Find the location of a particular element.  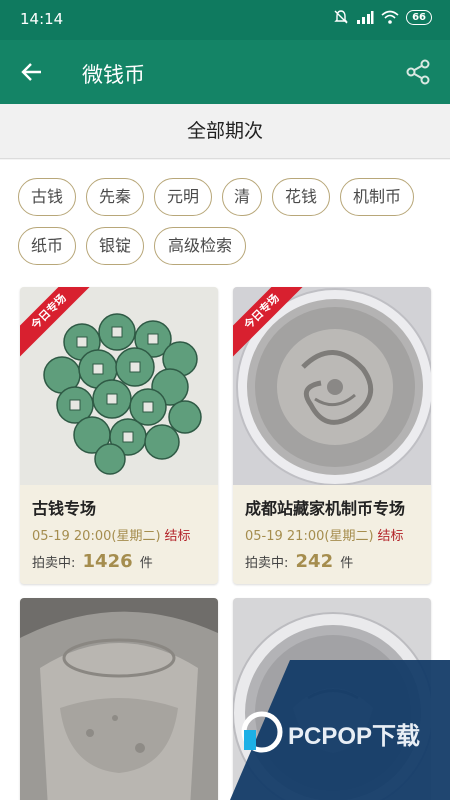

silver-dragon-coin-image: 今日专场 is located at coordinates (332, 386).